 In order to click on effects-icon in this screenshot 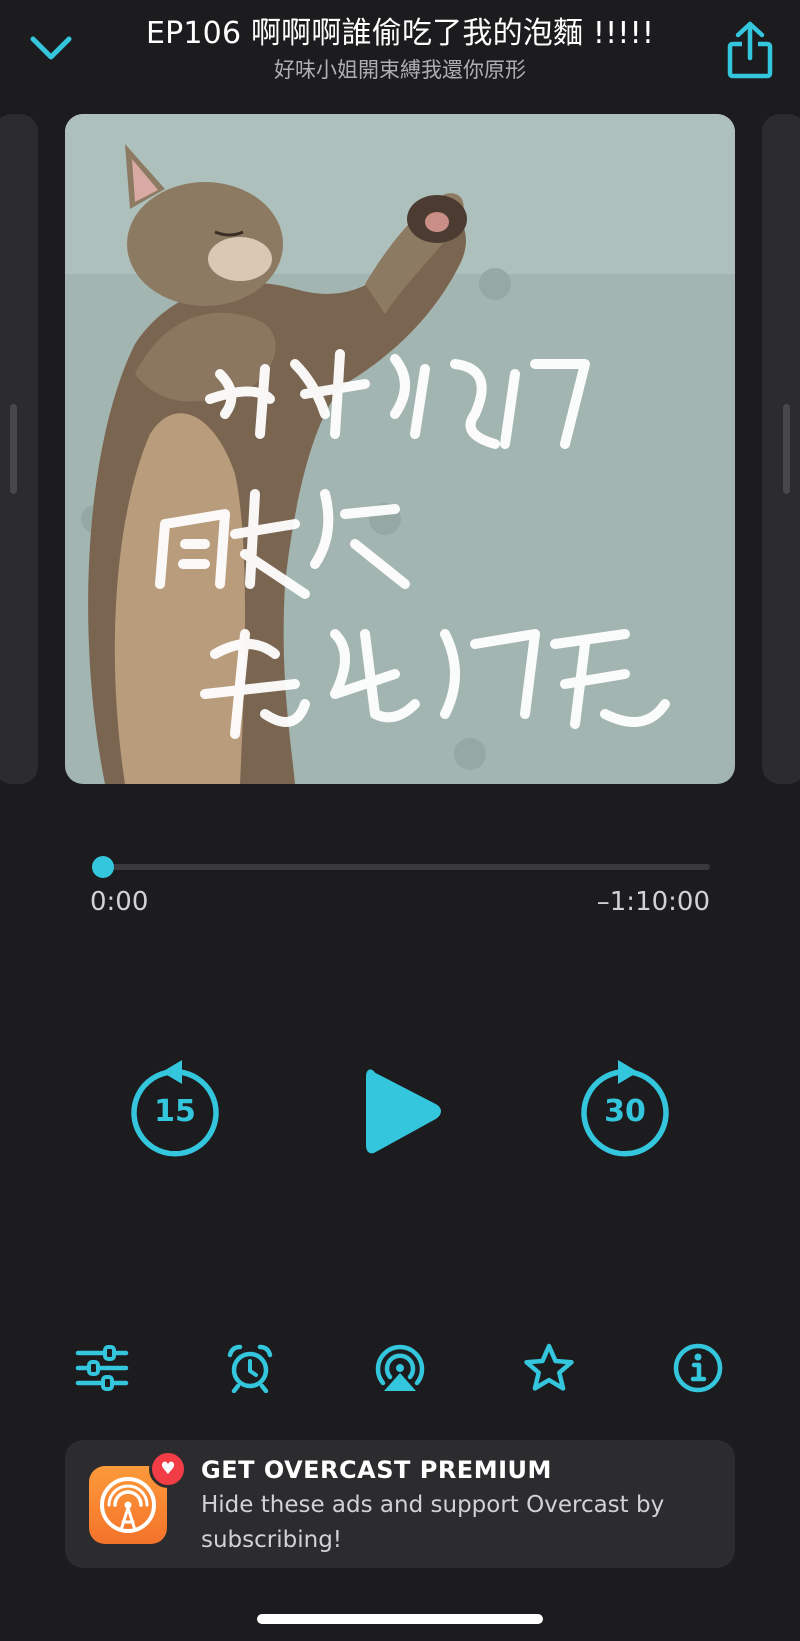, I will do `click(102, 1368)`.